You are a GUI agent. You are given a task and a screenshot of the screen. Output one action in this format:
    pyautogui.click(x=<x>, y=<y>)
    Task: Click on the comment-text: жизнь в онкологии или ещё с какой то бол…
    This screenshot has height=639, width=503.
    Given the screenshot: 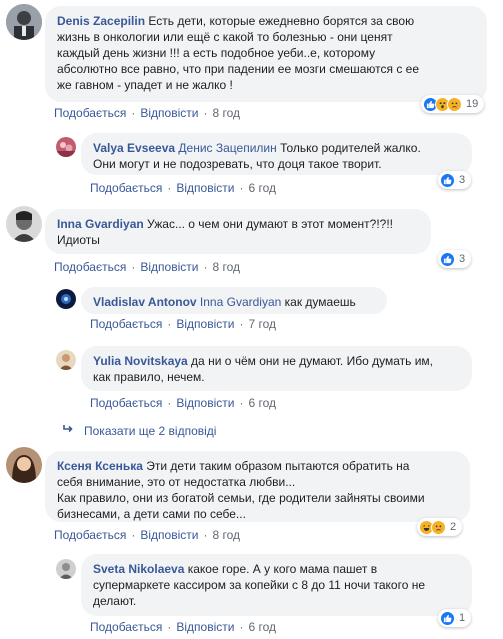 What is the action you would take?
    pyautogui.click(x=225, y=37)
    